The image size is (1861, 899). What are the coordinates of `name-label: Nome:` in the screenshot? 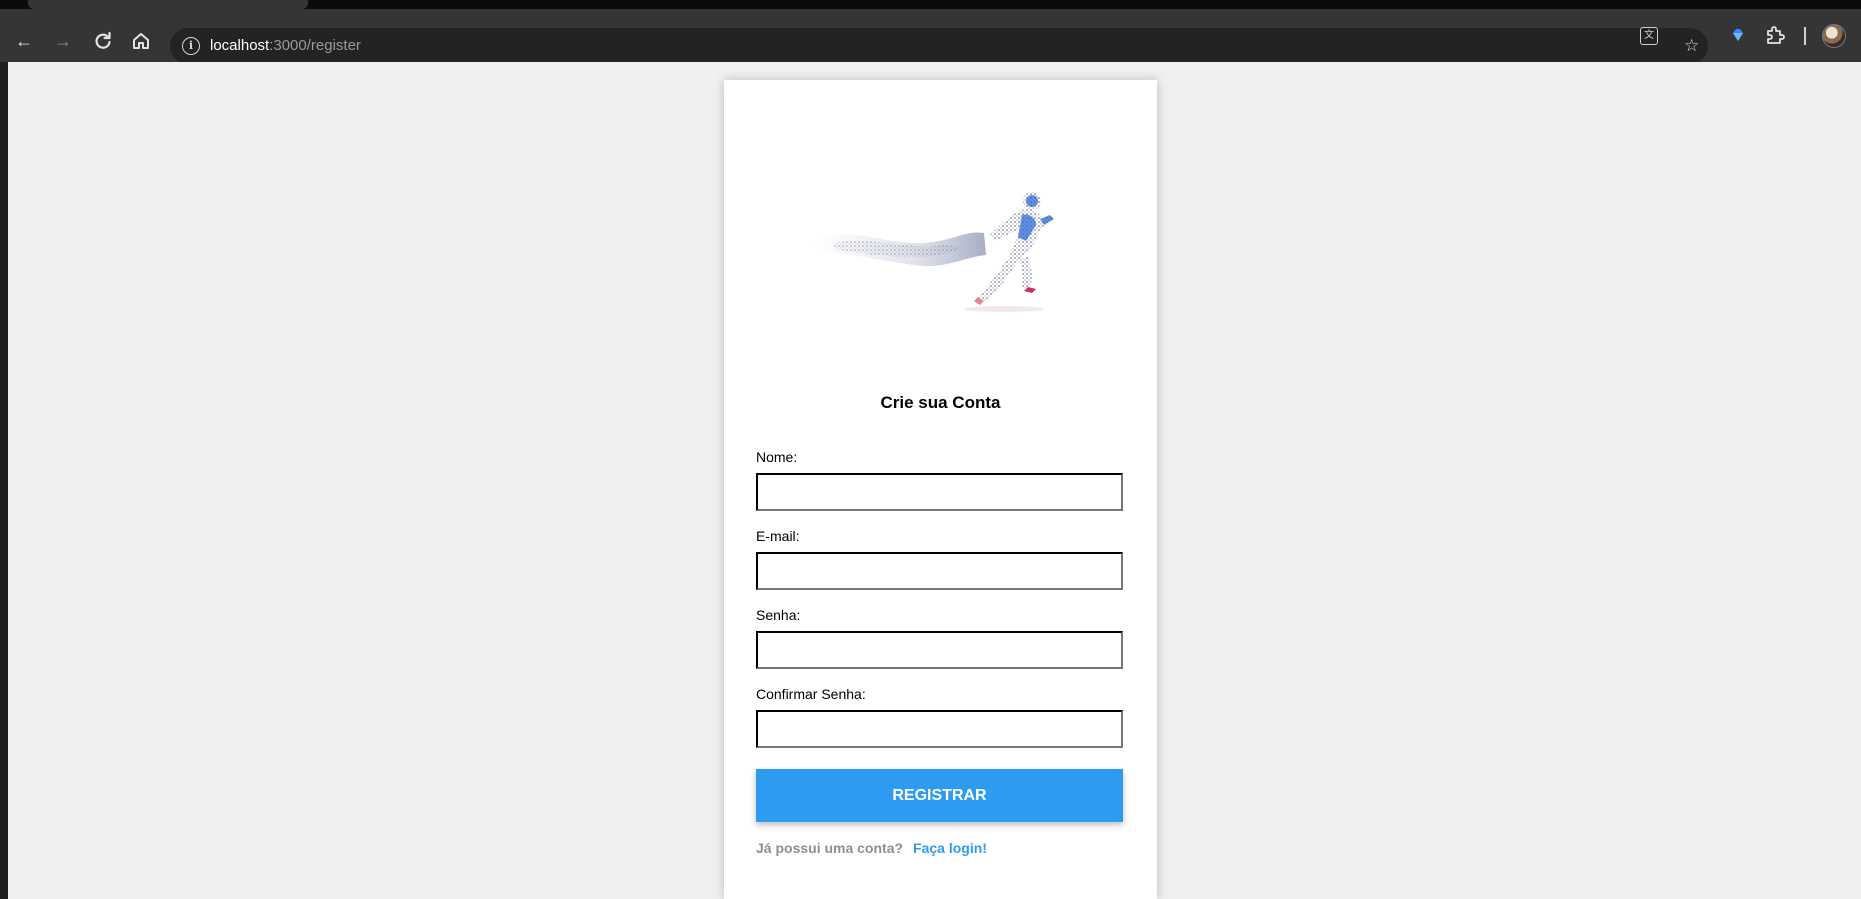 It's located at (777, 457).